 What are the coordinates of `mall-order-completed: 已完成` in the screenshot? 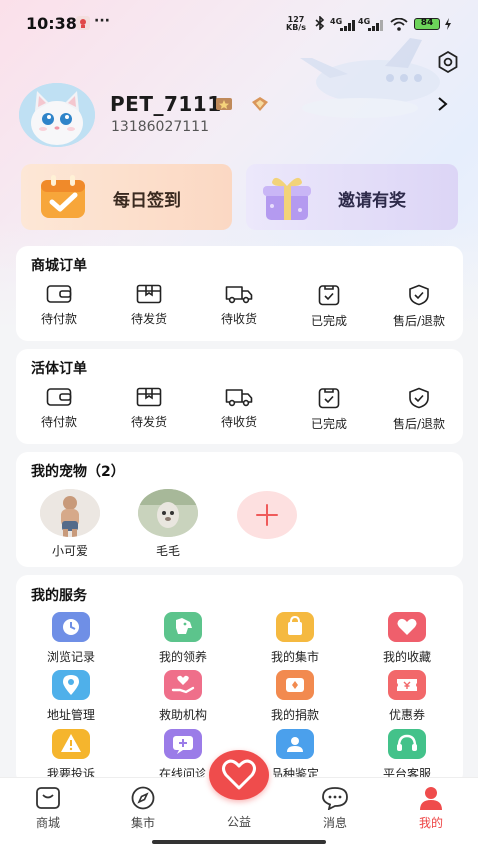 It's located at (329, 308).